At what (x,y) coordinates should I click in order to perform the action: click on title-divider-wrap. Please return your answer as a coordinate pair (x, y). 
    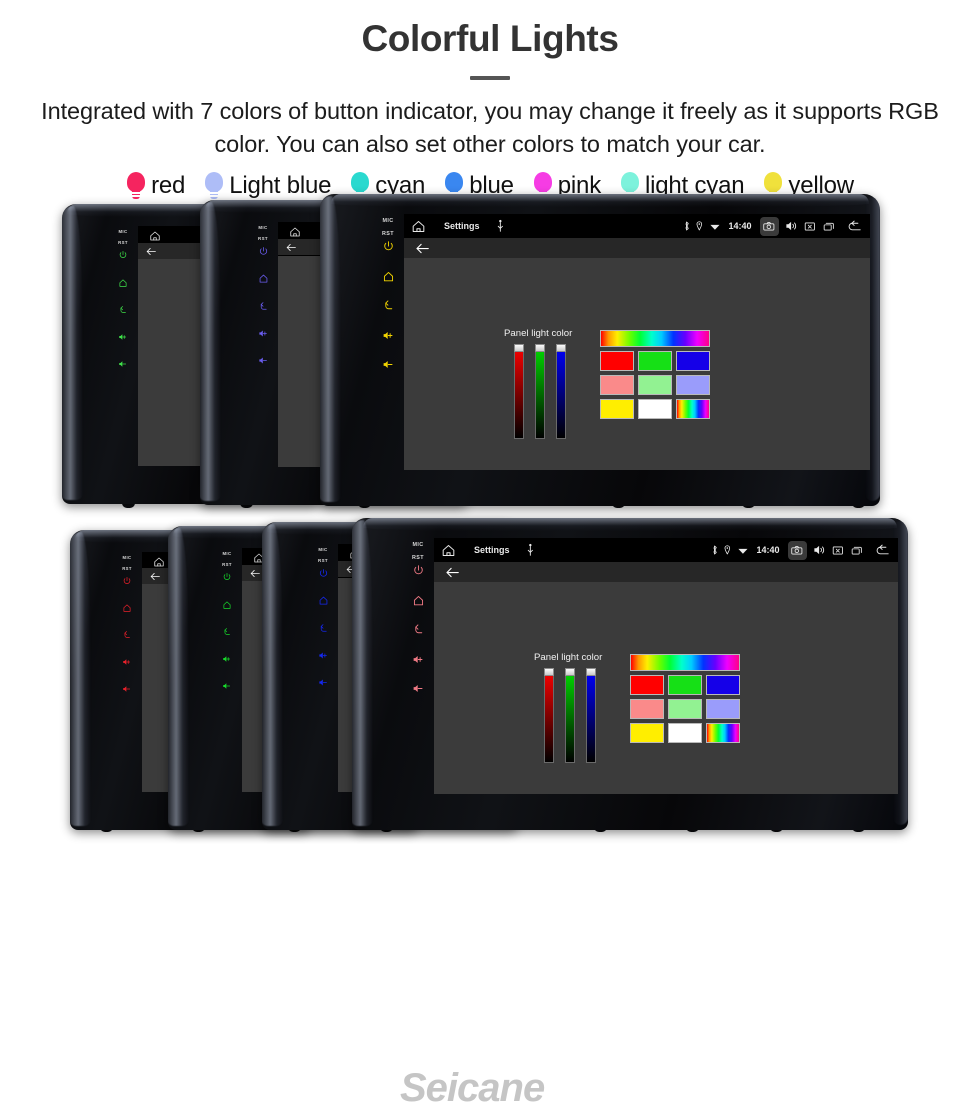
    Looking at the image, I should click on (490, 78).